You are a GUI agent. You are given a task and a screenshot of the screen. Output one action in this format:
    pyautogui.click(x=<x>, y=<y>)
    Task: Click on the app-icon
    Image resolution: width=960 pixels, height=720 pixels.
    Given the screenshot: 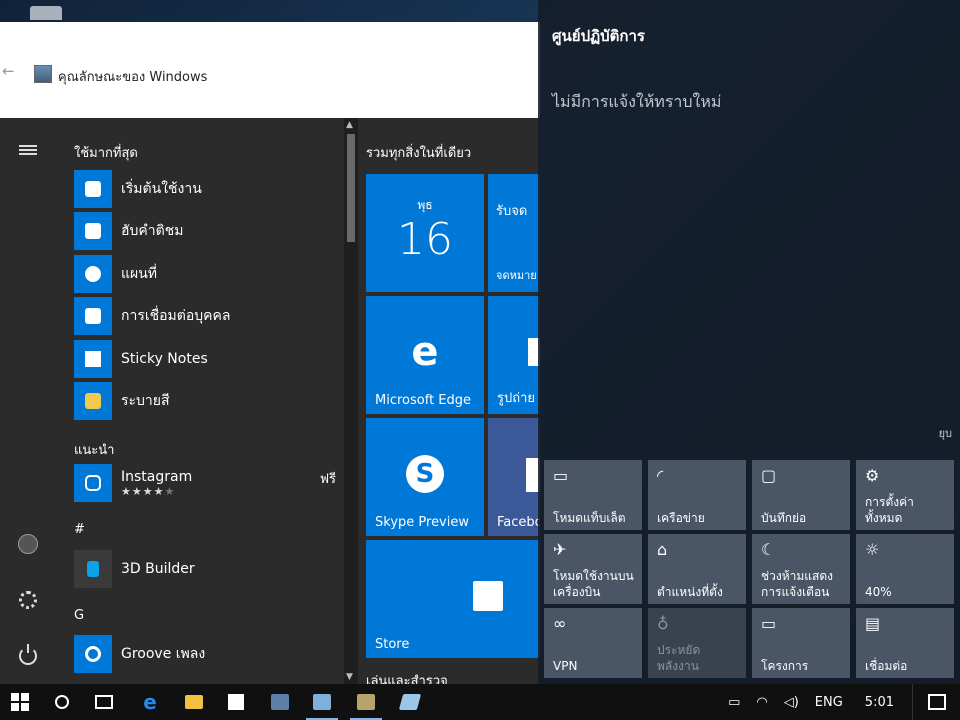 What is the action you would take?
    pyautogui.click(x=410, y=702)
    